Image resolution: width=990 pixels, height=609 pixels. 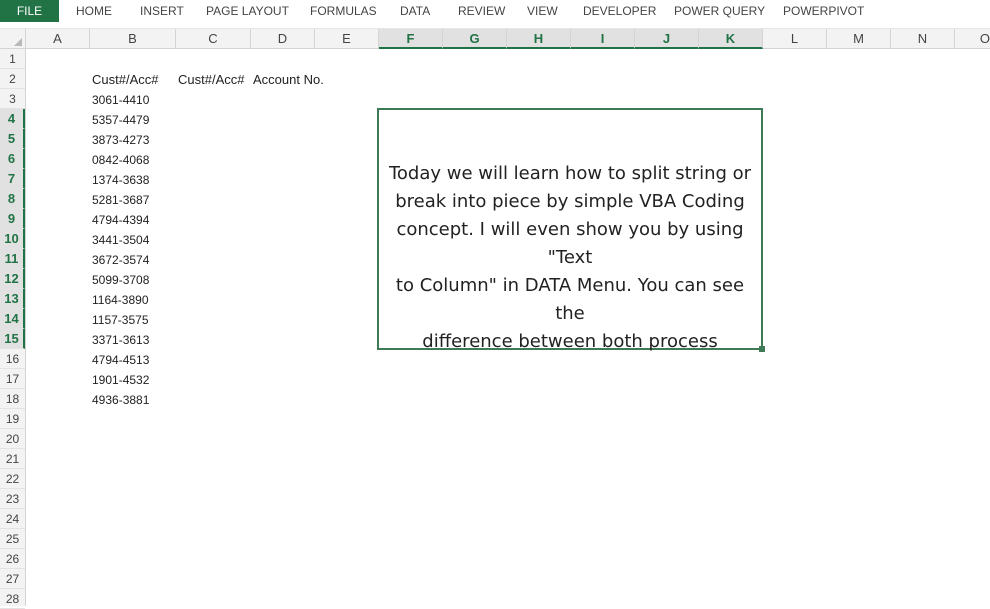 I want to click on column-header-n: N, so click(x=923, y=39).